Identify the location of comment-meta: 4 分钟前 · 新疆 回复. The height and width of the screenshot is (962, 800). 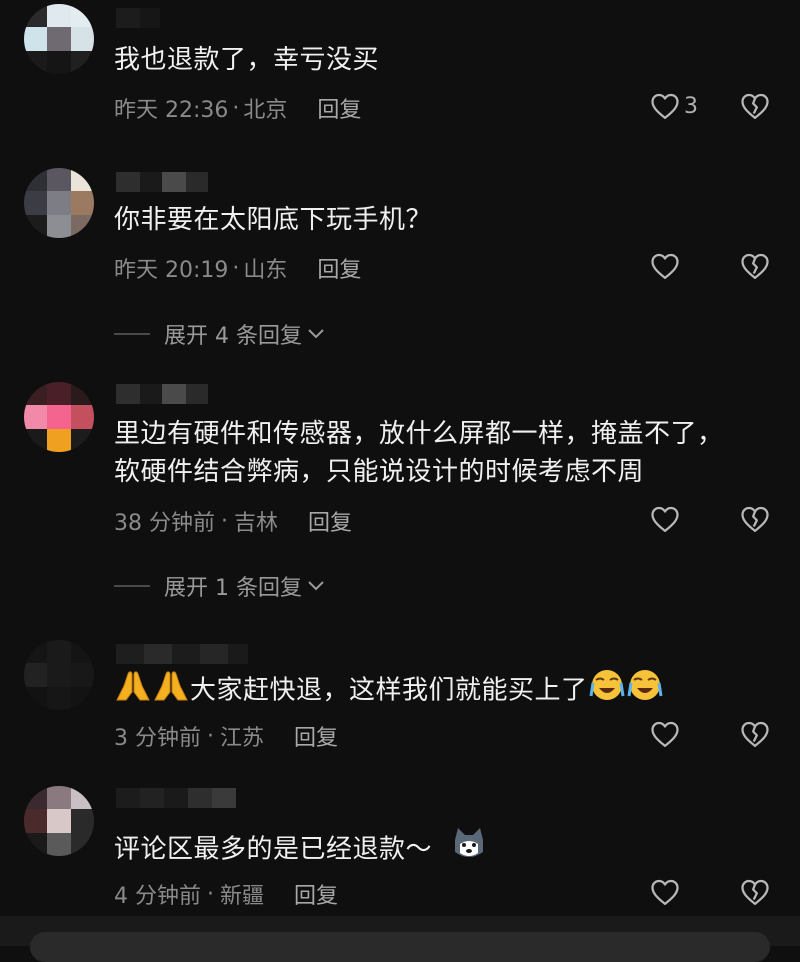
(226, 894).